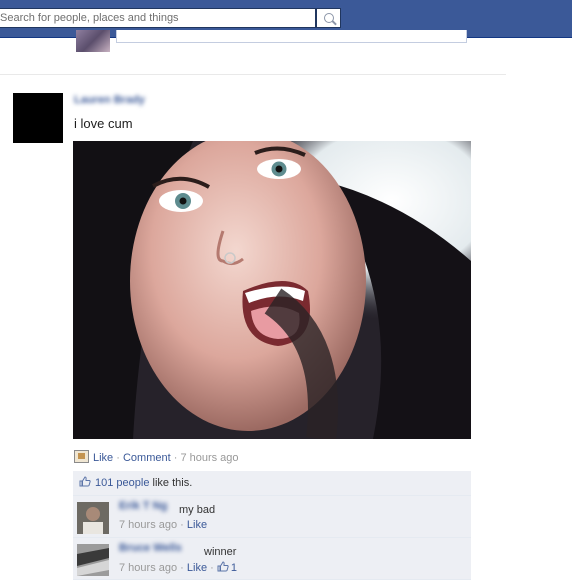  I want to click on comment-text: winner, so click(220, 552).